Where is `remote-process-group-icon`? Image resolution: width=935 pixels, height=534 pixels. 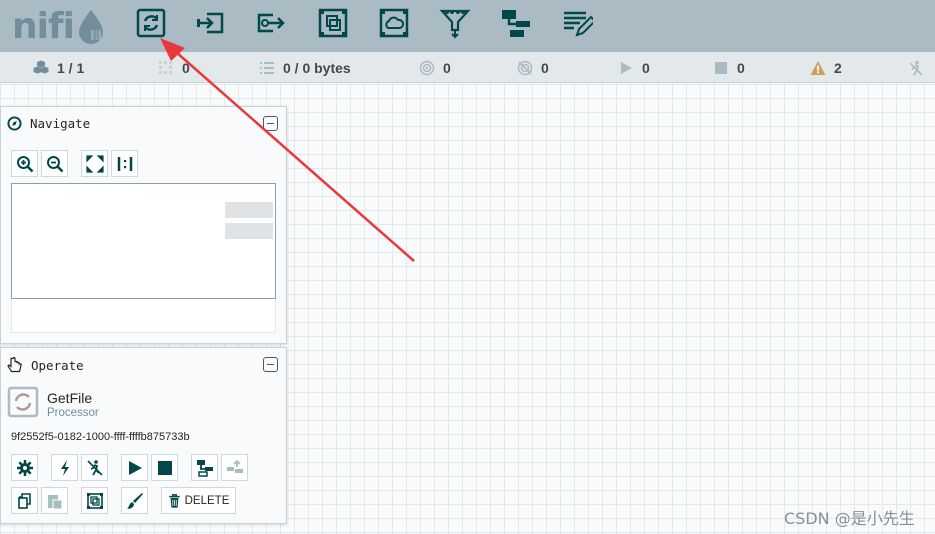
remote-process-group-icon is located at coordinates (394, 23).